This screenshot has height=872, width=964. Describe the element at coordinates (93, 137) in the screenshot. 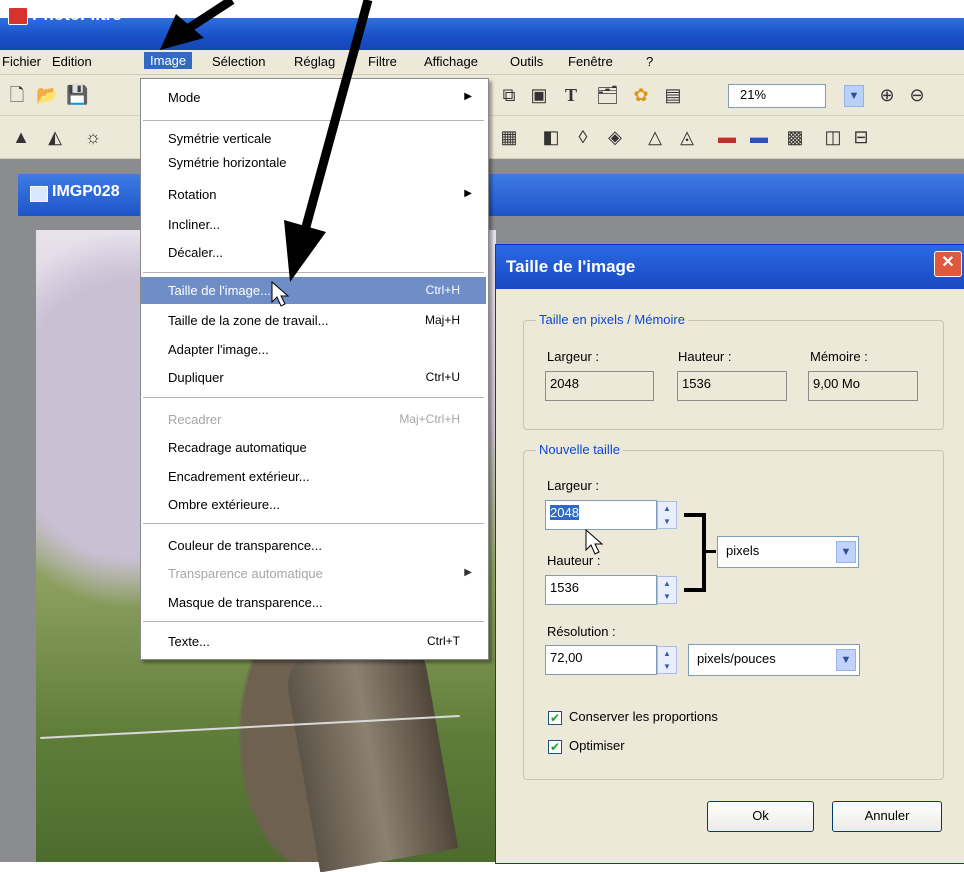

I see `brightness-icon: ☼` at that location.